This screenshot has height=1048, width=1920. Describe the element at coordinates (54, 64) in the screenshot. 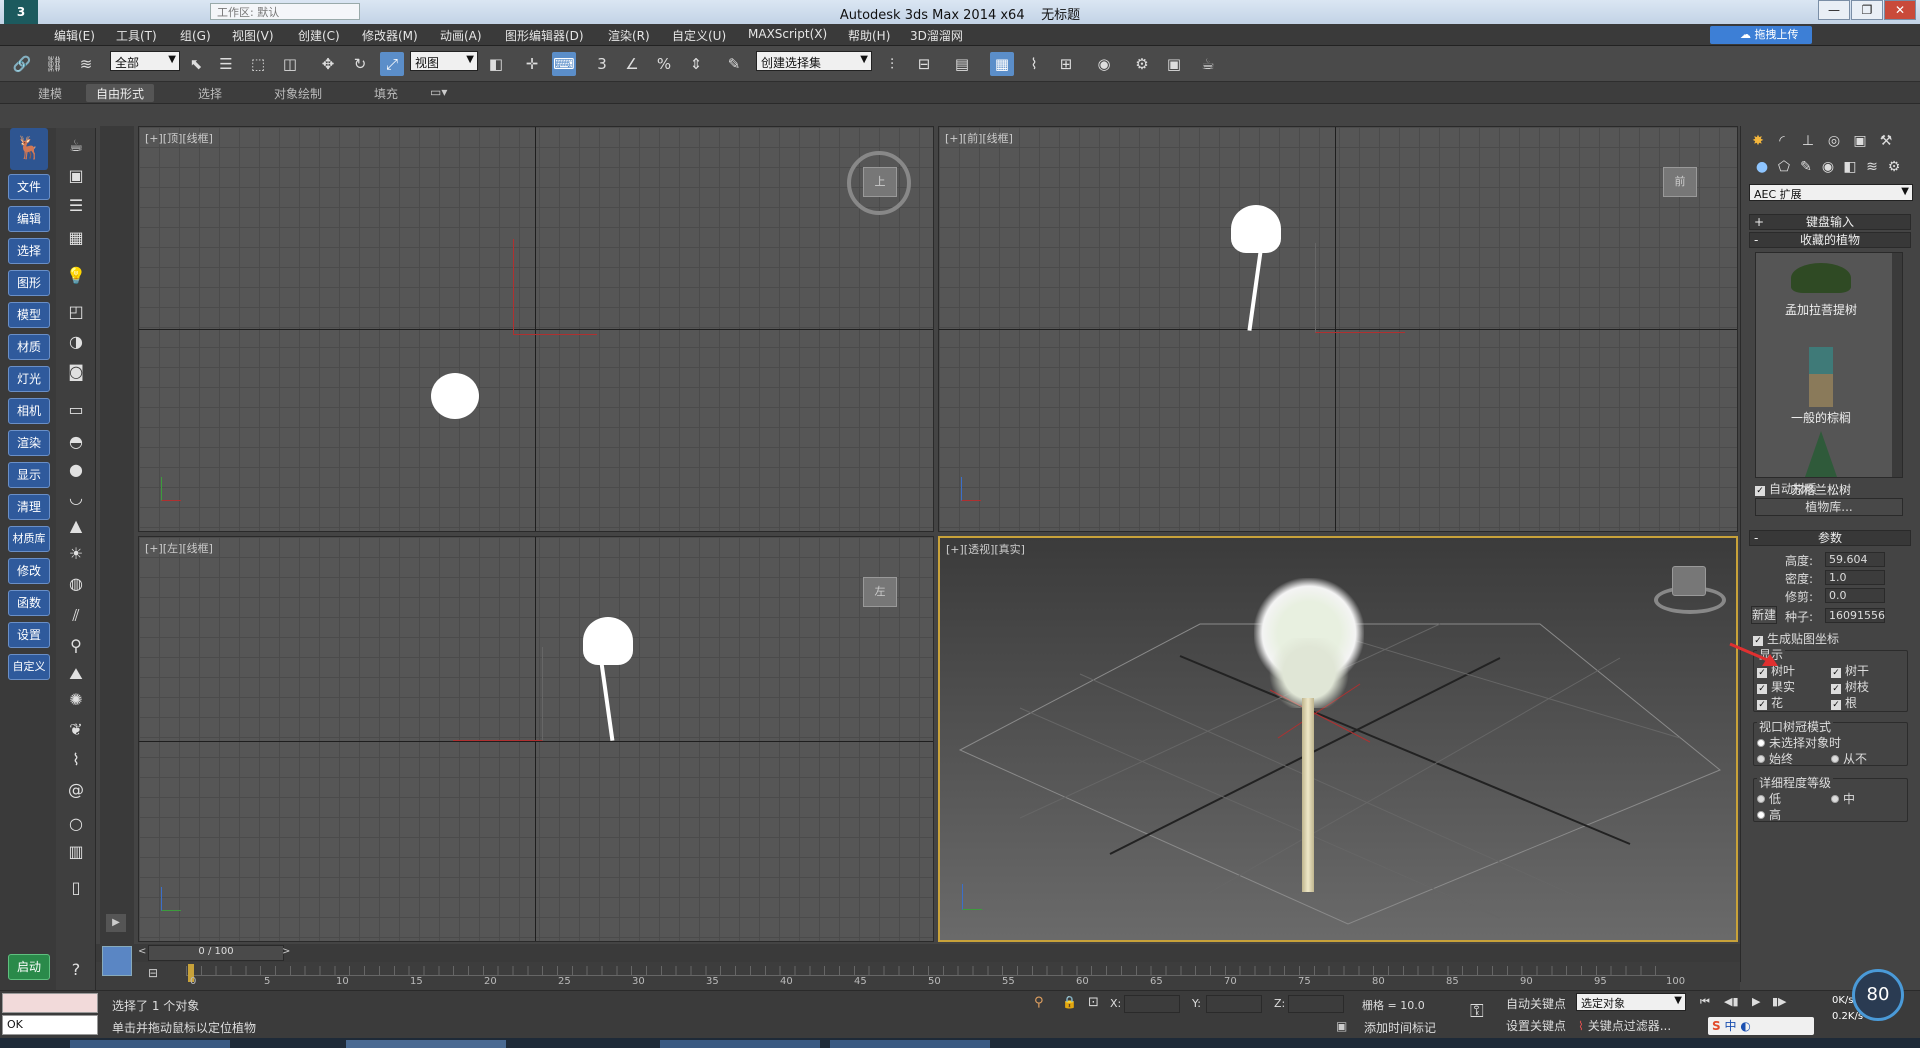

I see `unlink-icon: ⛓` at that location.